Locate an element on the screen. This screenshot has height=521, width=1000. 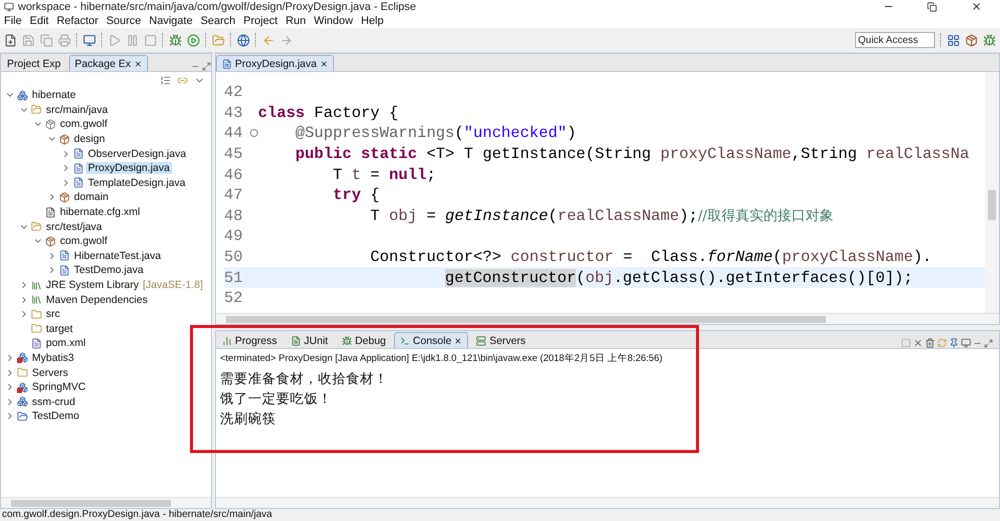
menu-item: Run is located at coordinates (298, 20).